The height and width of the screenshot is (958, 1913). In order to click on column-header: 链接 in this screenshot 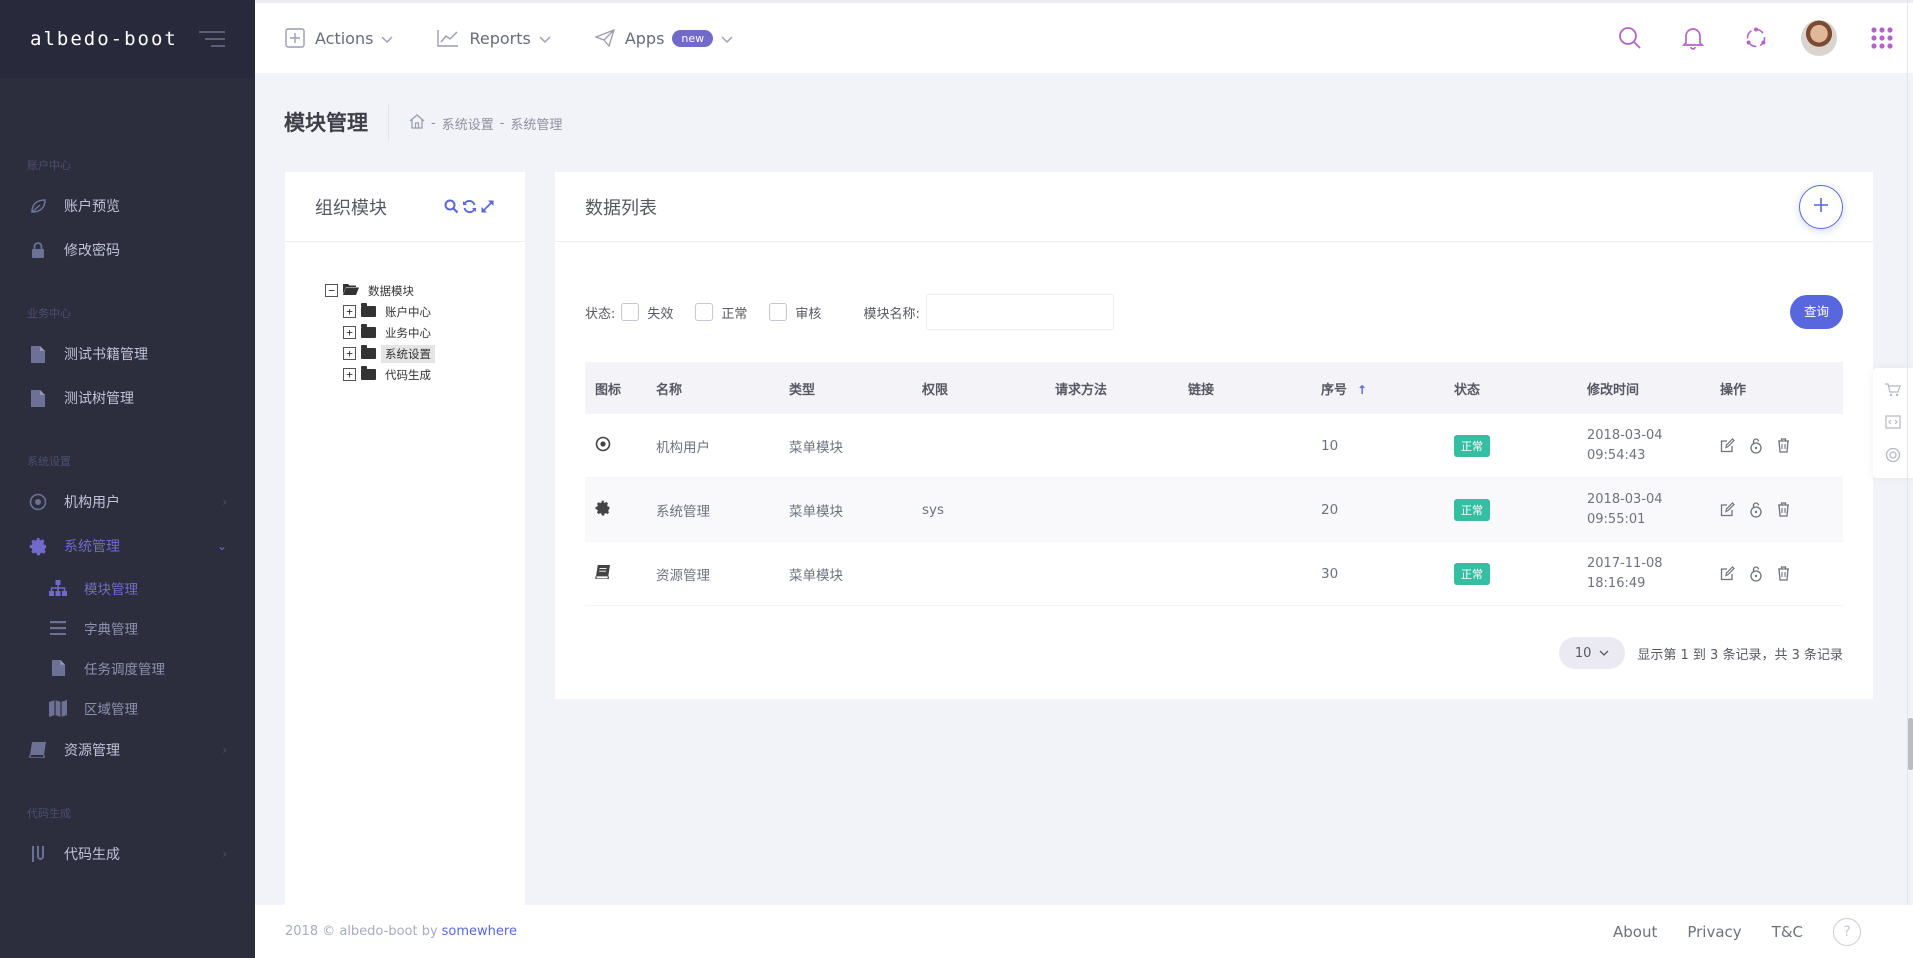, I will do `click(1244, 388)`.